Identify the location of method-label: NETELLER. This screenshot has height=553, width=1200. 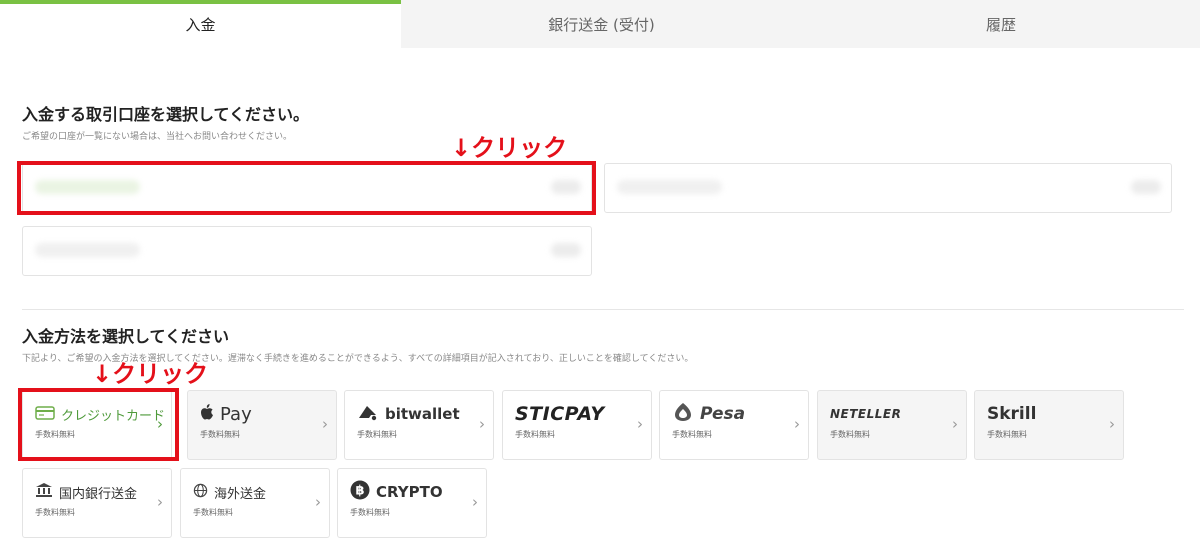
(866, 414).